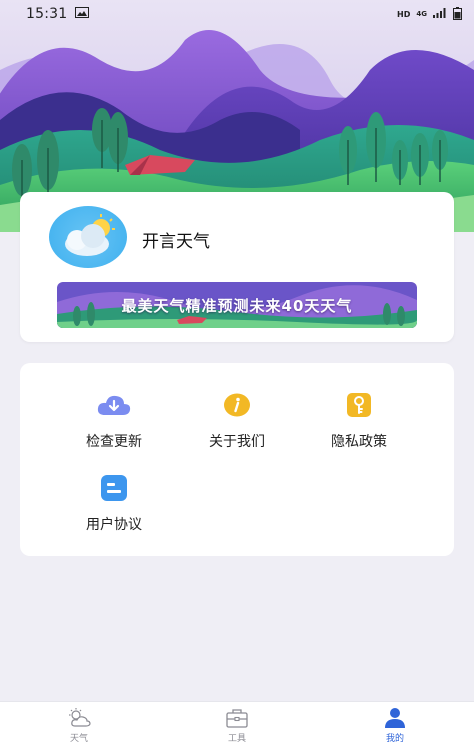 This screenshot has height=748, width=474. What do you see at coordinates (429, 14) in the screenshot?
I see `status-right: HD 4G` at bounding box center [429, 14].